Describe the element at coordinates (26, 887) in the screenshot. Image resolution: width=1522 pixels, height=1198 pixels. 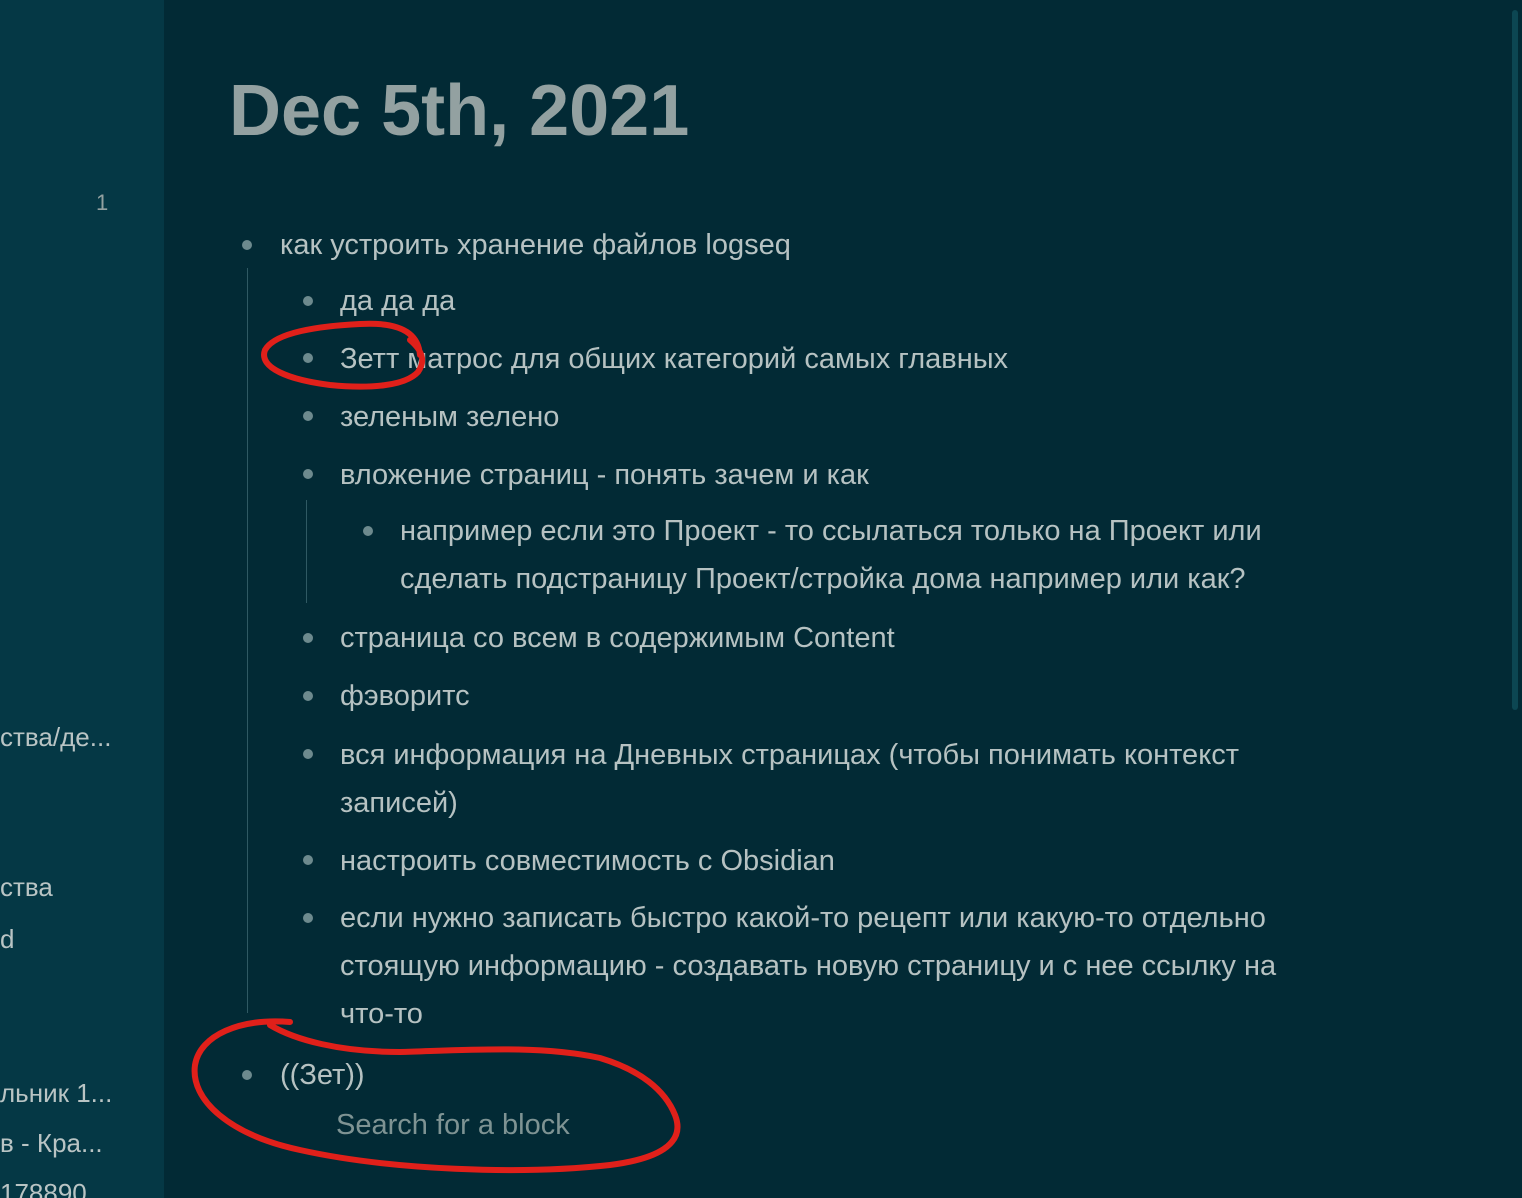
I see `sidebar-item-label: ства` at that location.